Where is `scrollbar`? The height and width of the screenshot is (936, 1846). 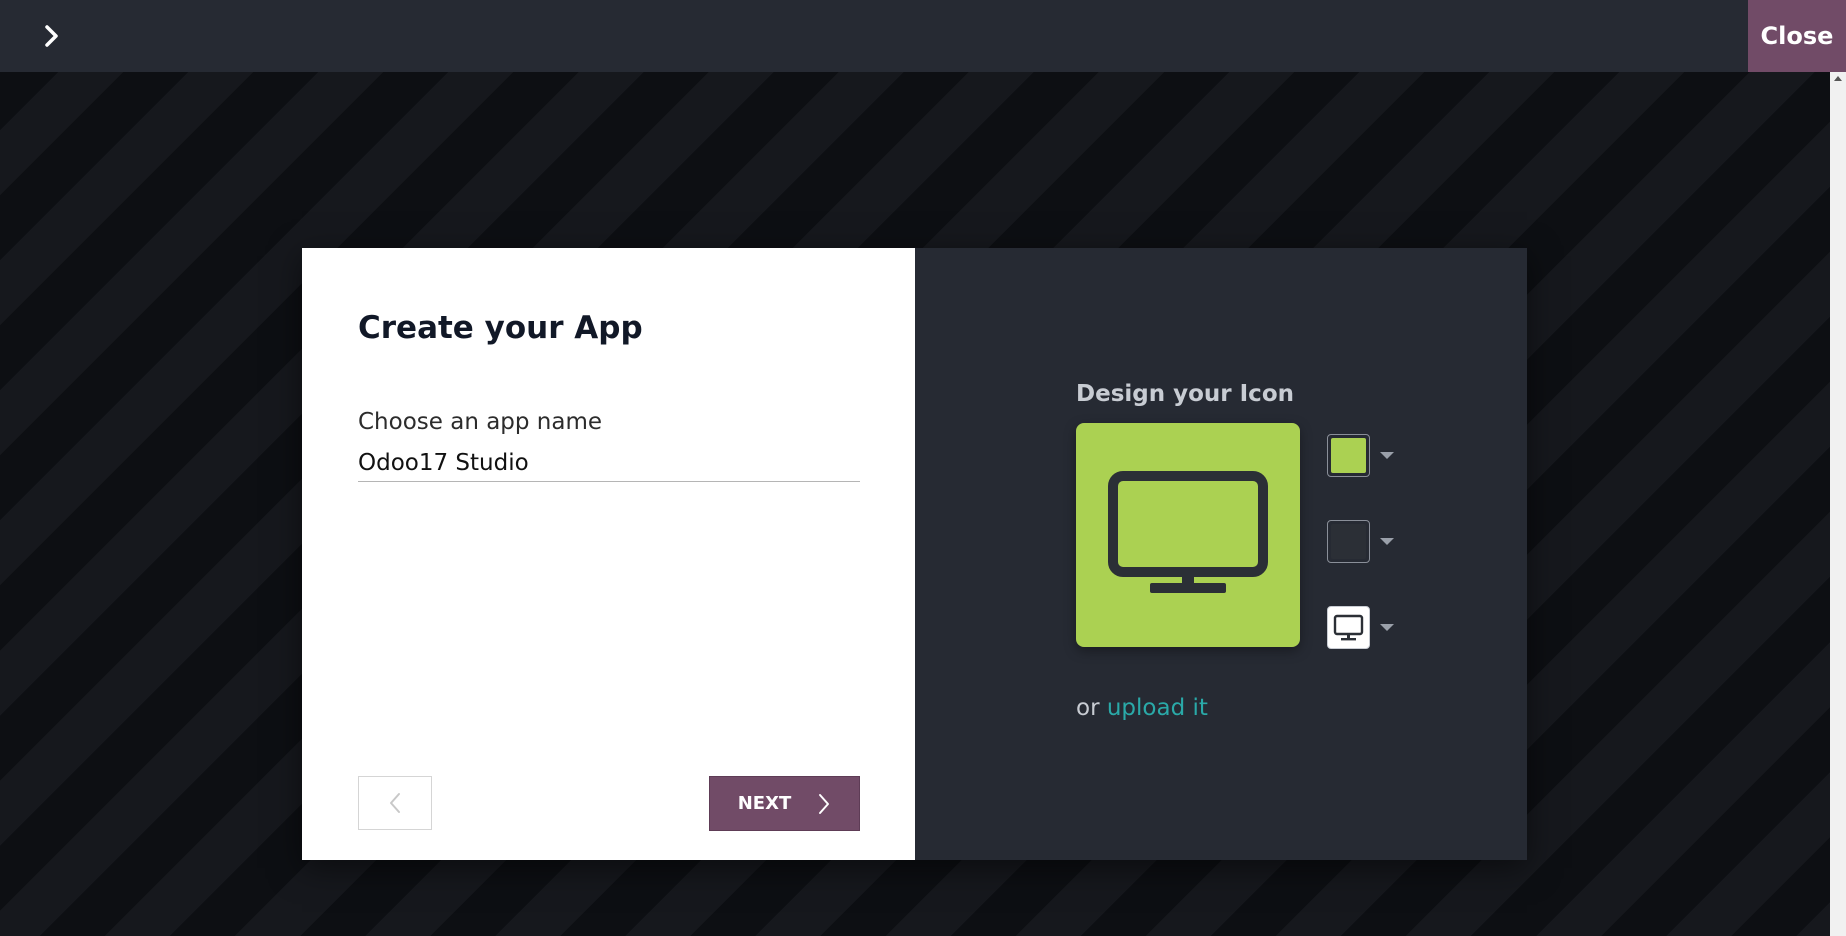 scrollbar is located at coordinates (1838, 504).